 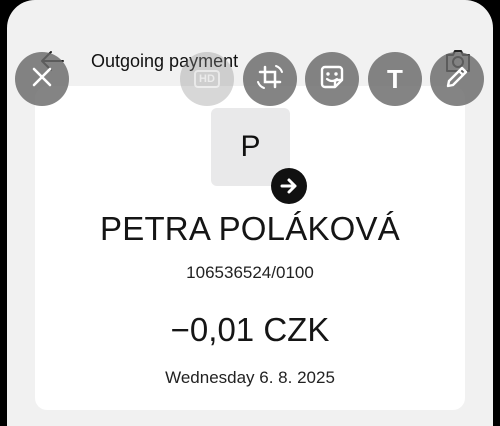 What do you see at coordinates (250, 272) in the screenshot?
I see `account-number: 106536524/0100` at bounding box center [250, 272].